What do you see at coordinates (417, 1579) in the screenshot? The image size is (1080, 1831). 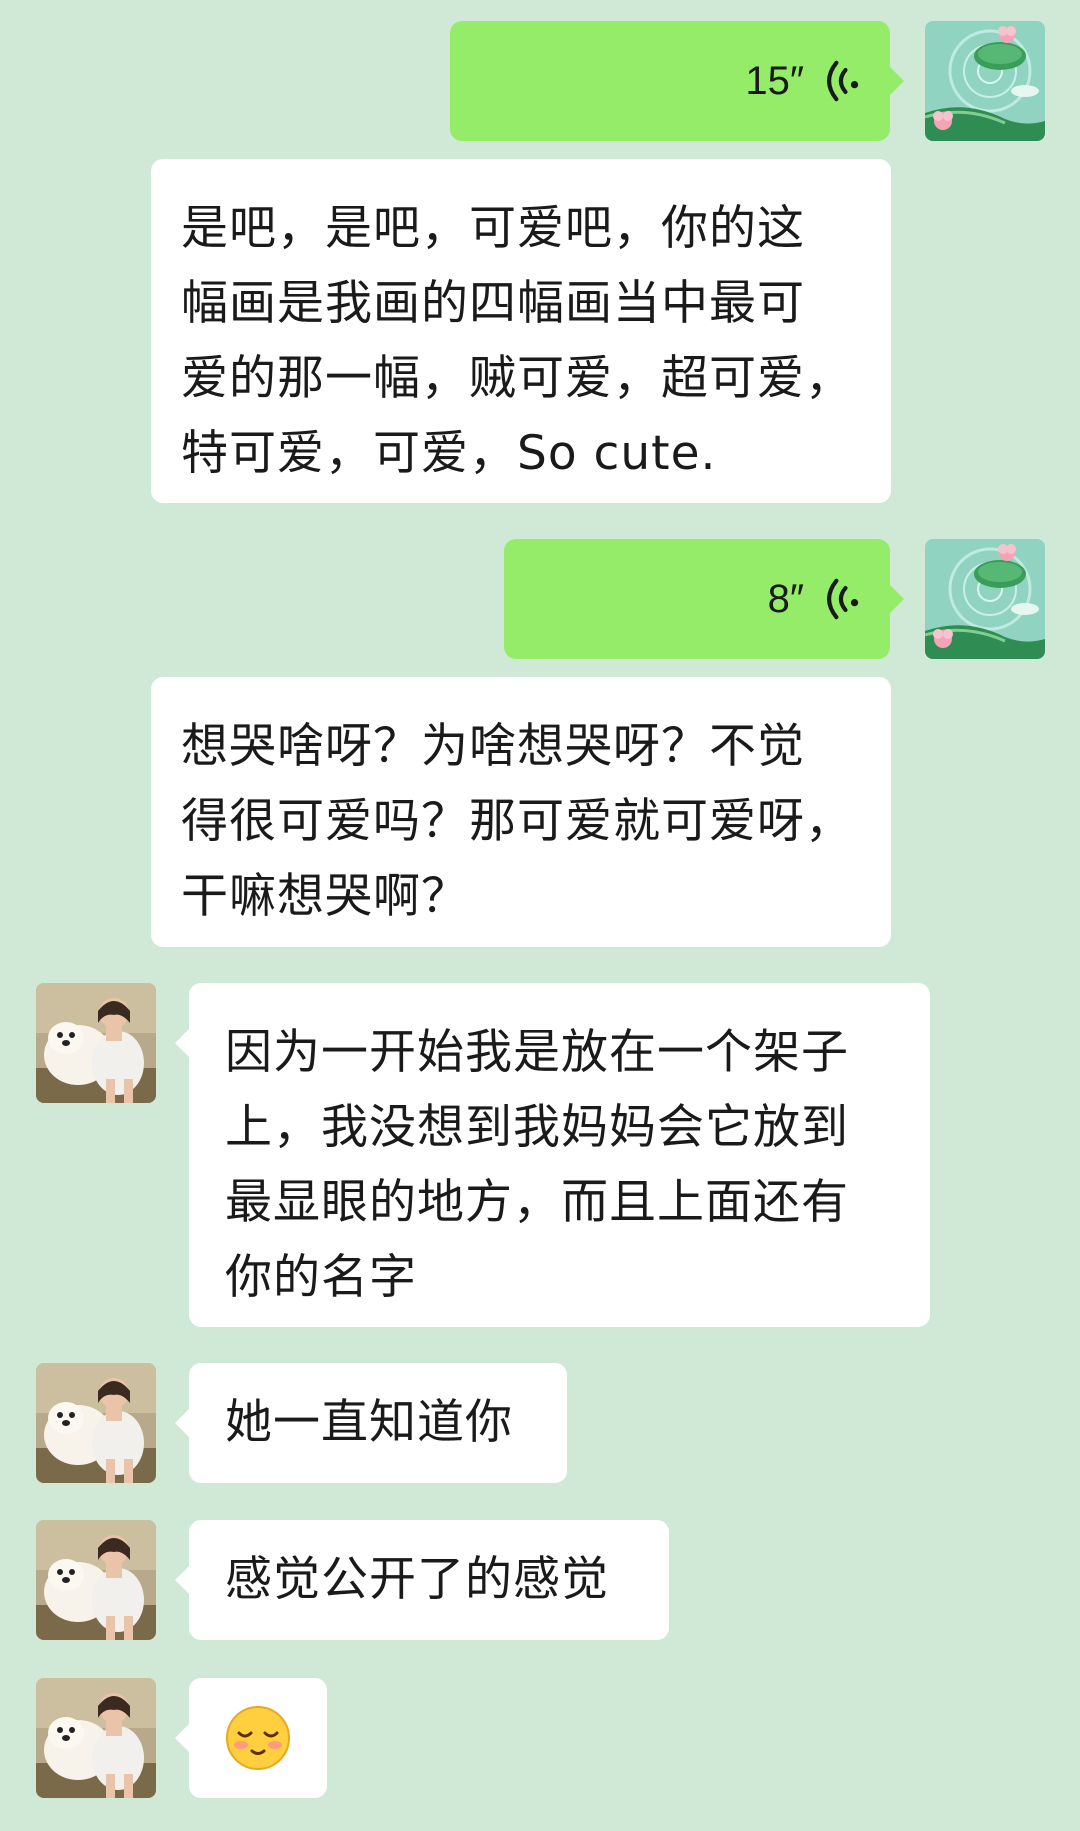 I see `message-text: 感觉公开了的感觉` at bounding box center [417, 1579].